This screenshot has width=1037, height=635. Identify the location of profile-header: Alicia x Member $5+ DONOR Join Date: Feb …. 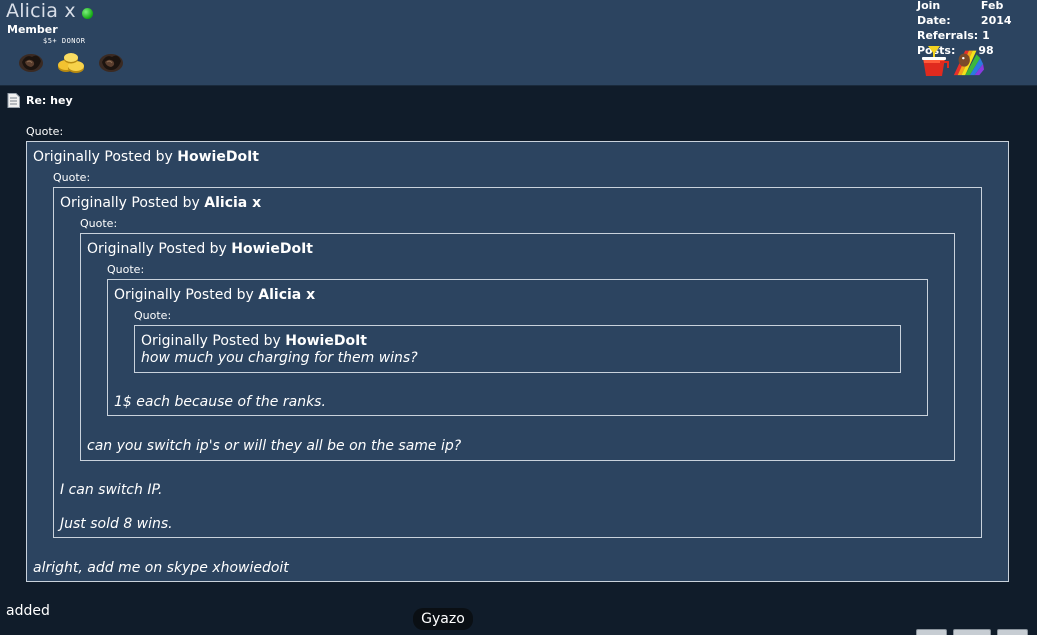
(518, 43).